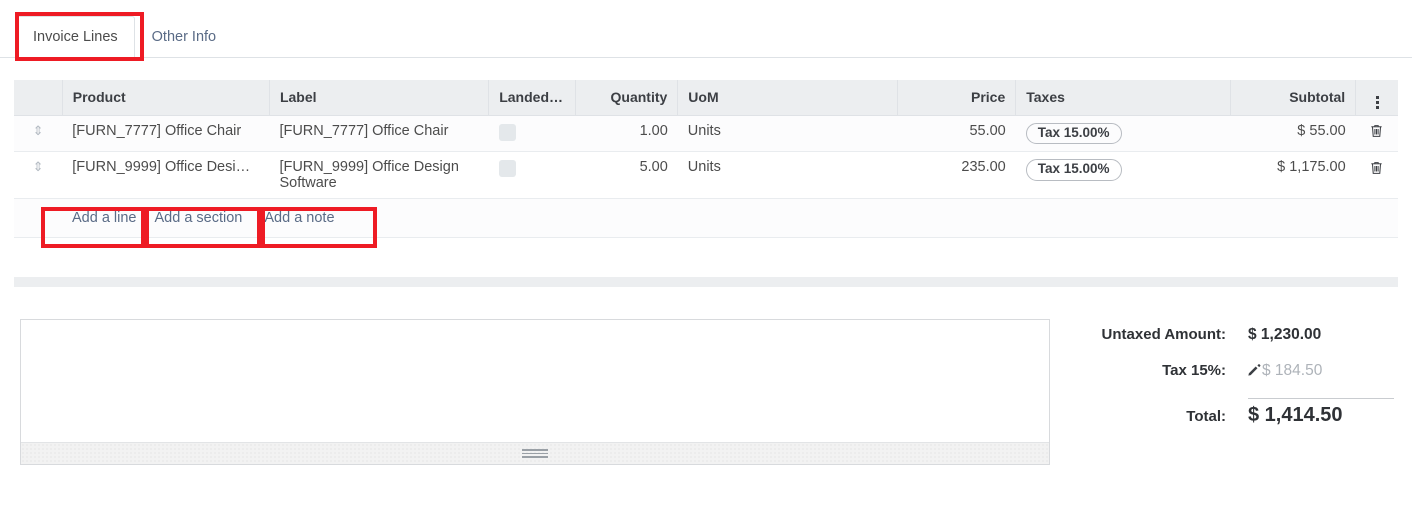 This screenshot has height=516, width=1412. What do you see at coordinates (706, 37) in the screenshot?
I see `notebook-tabs: Invoice Lines Other Info` at bounding box center [706, 37].